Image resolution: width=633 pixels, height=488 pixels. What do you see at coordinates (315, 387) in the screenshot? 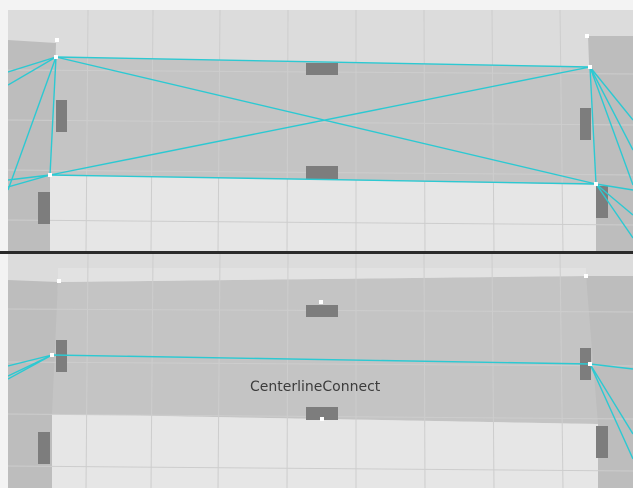
I see `viewport-label-bottom: CenterlineConnect` at bounding box center [315, 387].